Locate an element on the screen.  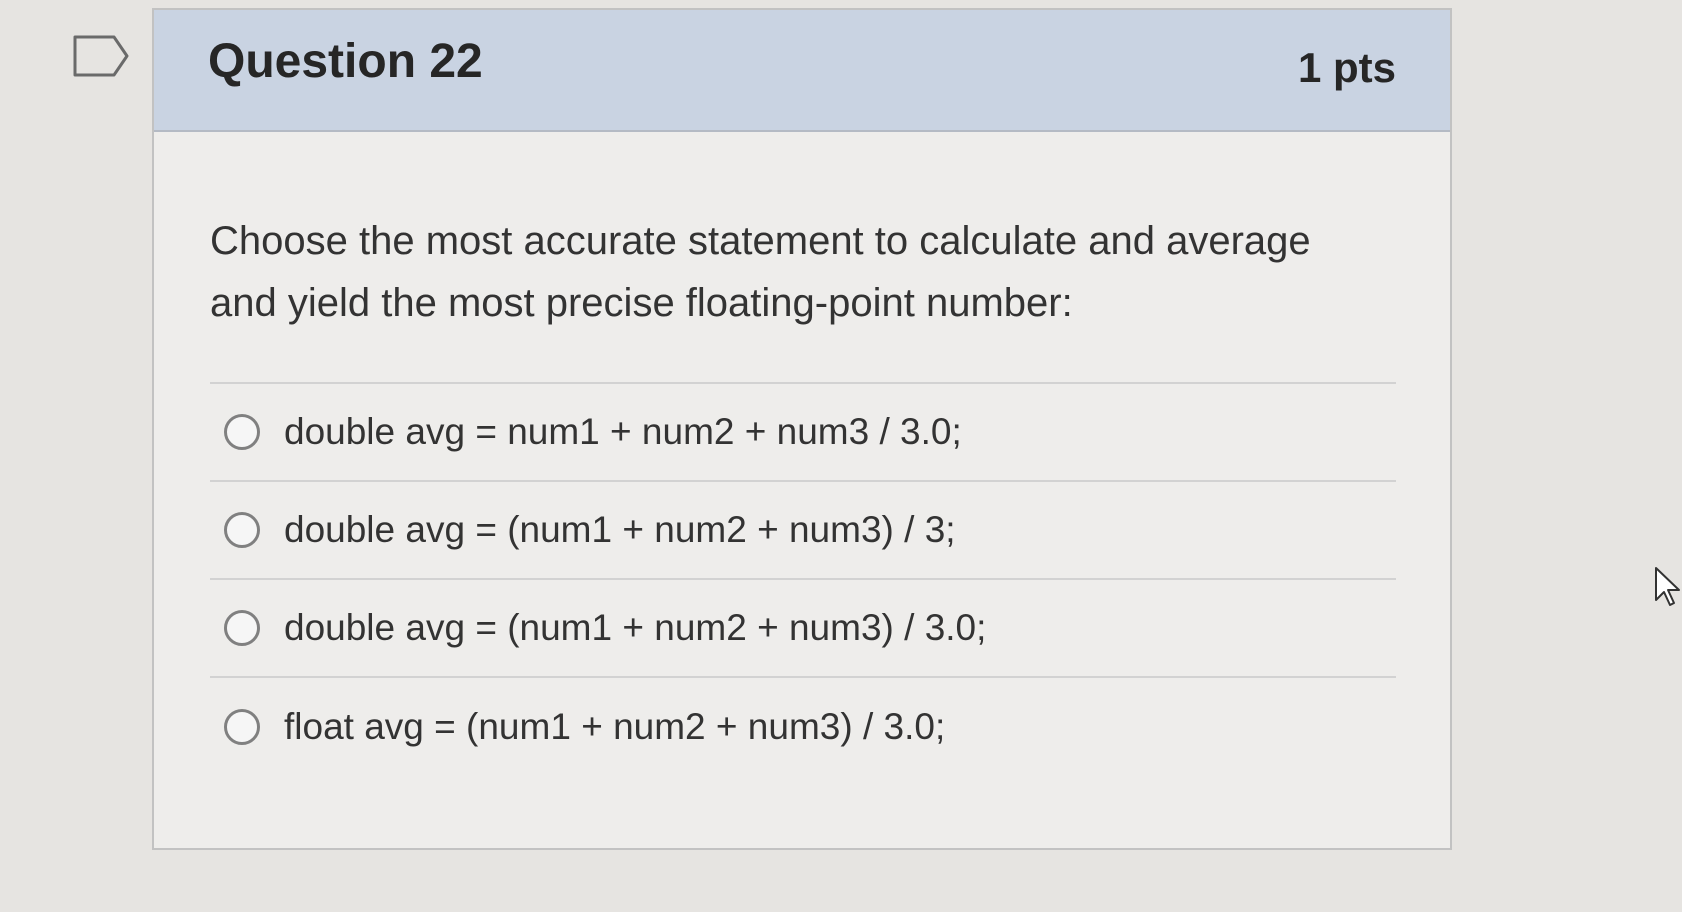
answer-option-4: float avg = (num1 + num2 + num3) / 3.0; is located at coordinates (803, 727).